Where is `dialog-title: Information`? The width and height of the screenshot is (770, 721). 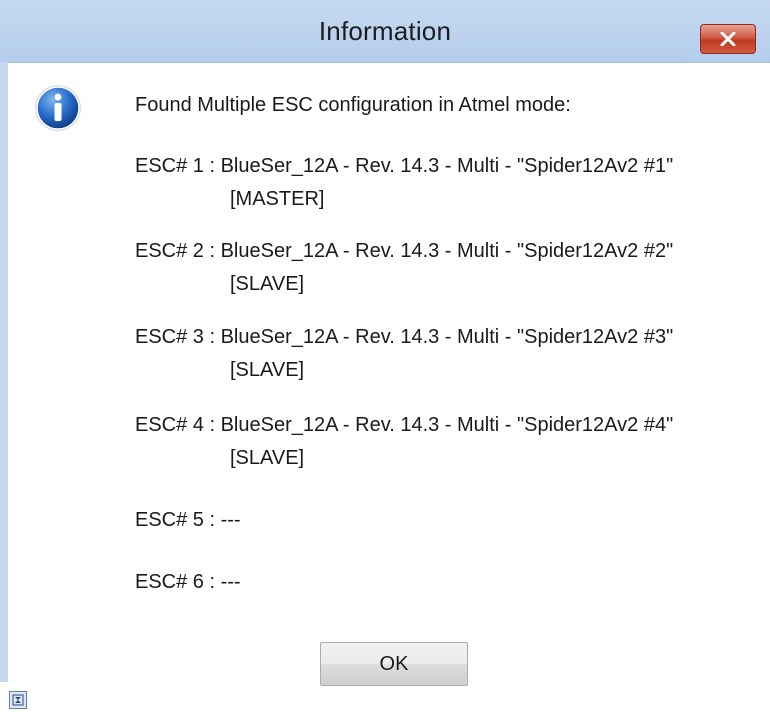
dialog-title: Information is located at coordinates (385, 31).